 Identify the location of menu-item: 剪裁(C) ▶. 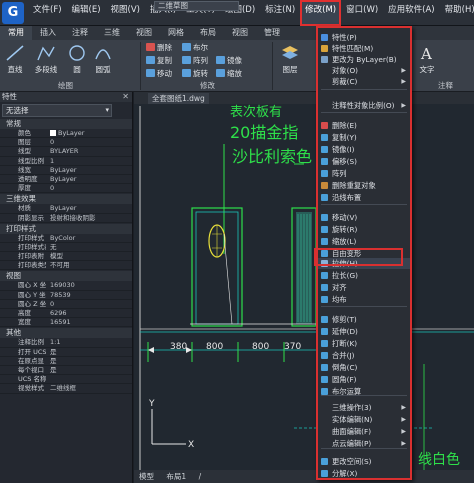
(364, 81).